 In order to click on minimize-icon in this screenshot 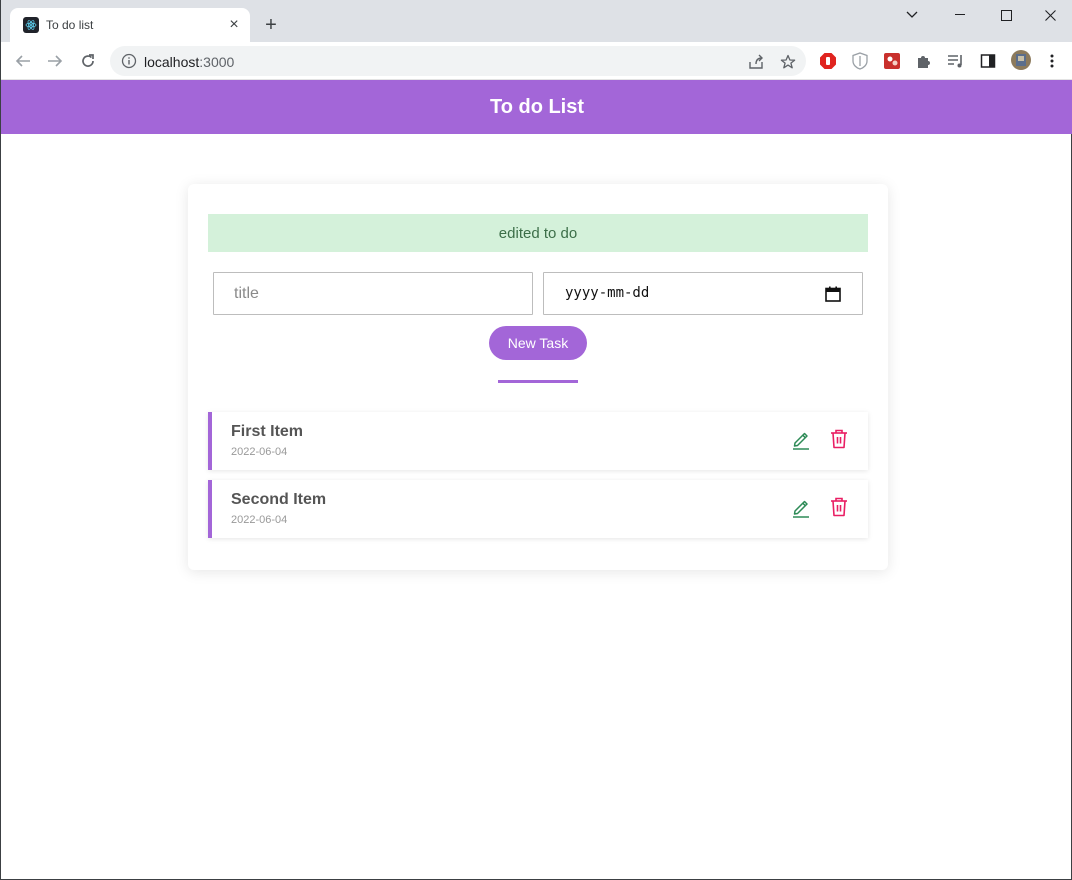, I will do `click(960, 15)`.